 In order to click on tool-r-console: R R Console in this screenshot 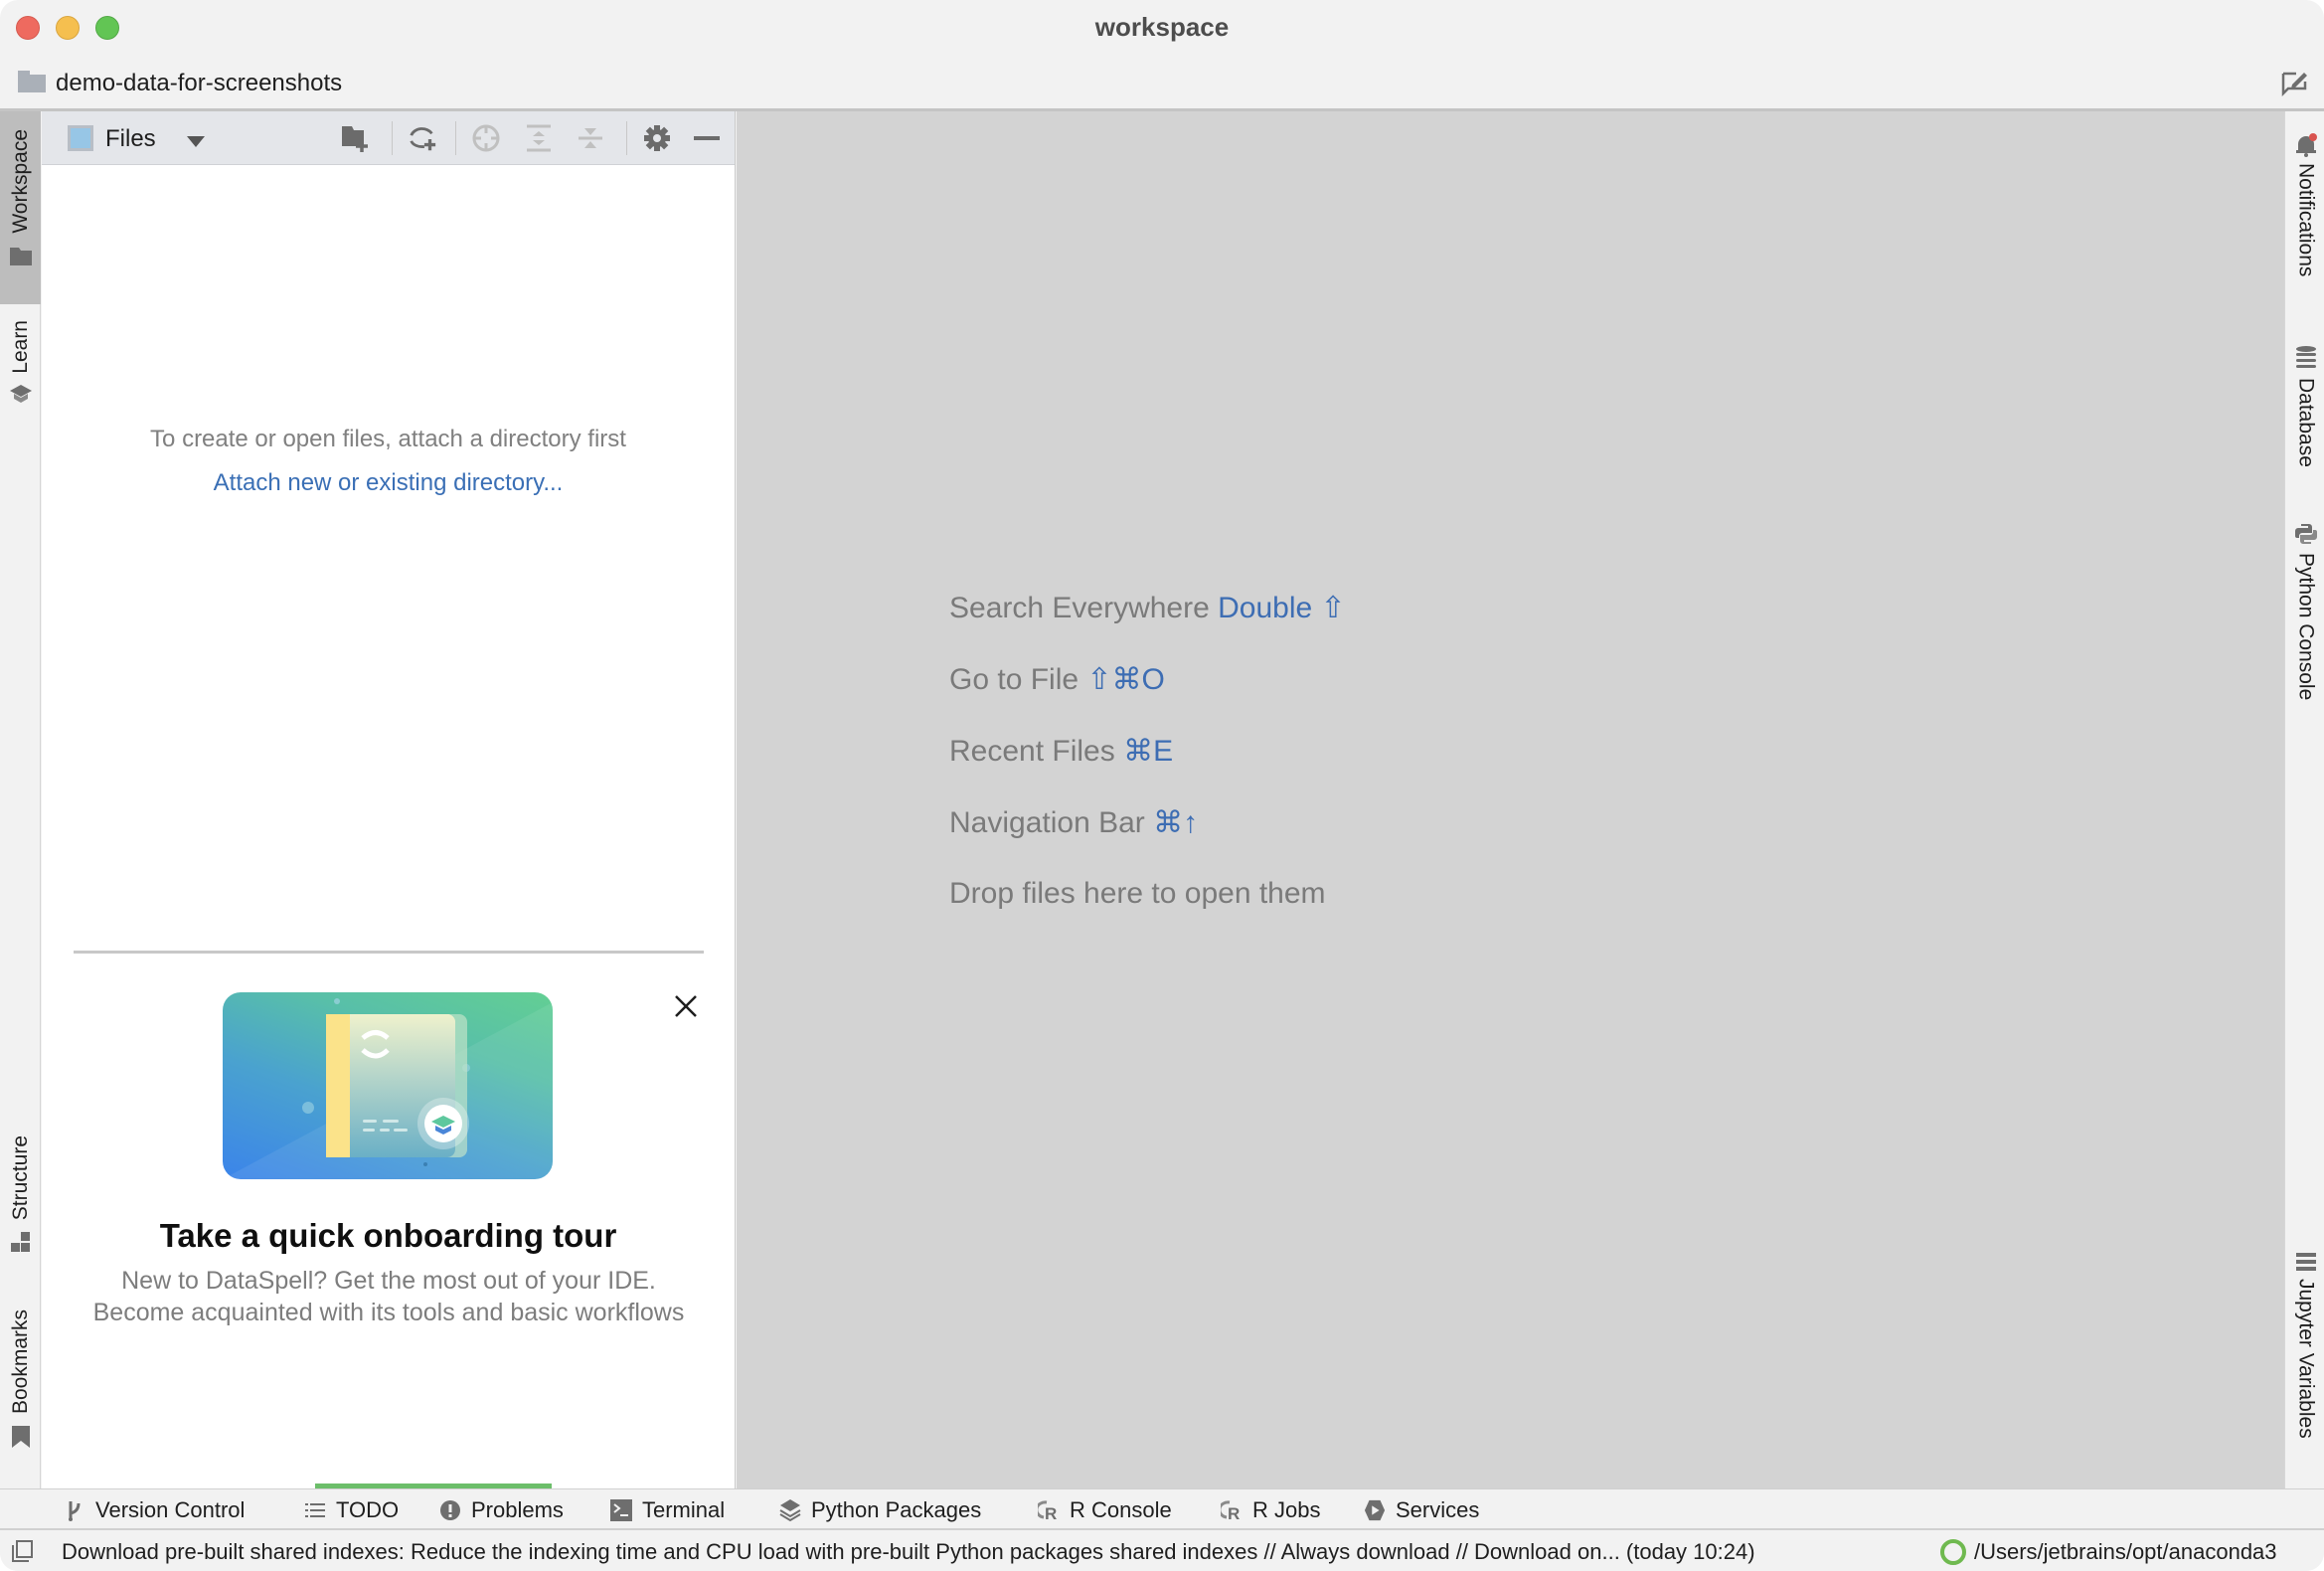, I will do `click(1105, 1510)`.